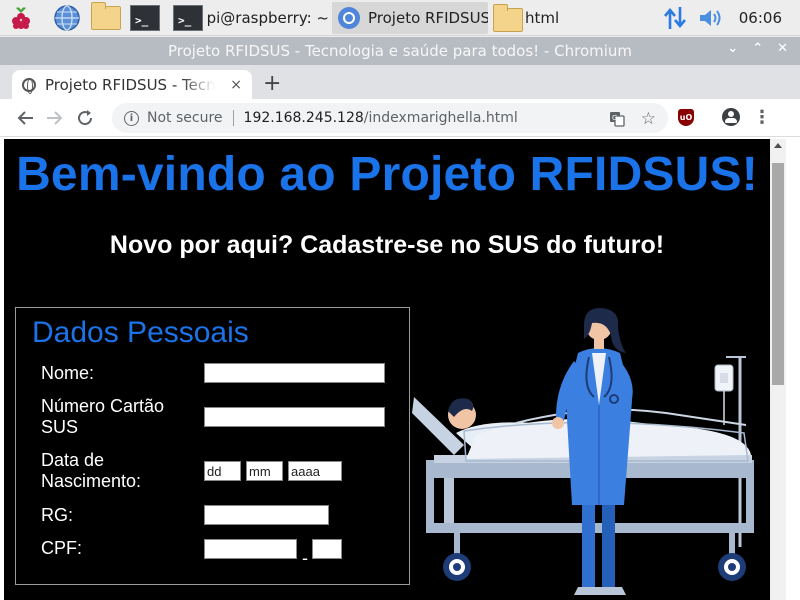 This screenshot has width=800, height=600. Describe the element at coordinates (106, 17) in the screenshot. I see `file-manager-launcher-icon` at that location.